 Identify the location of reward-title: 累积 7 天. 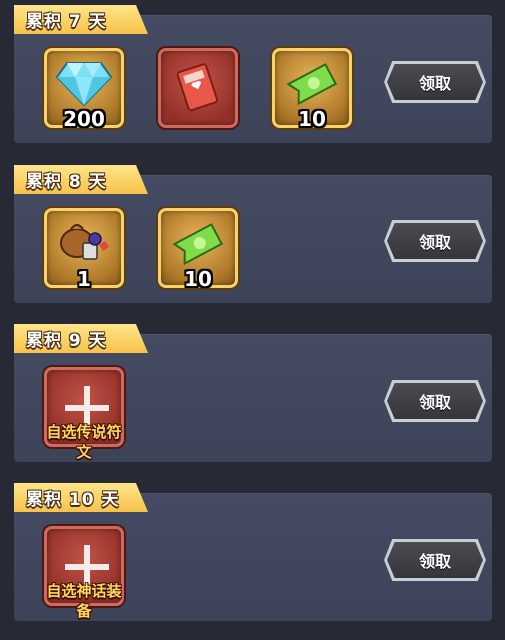
(66, 22).